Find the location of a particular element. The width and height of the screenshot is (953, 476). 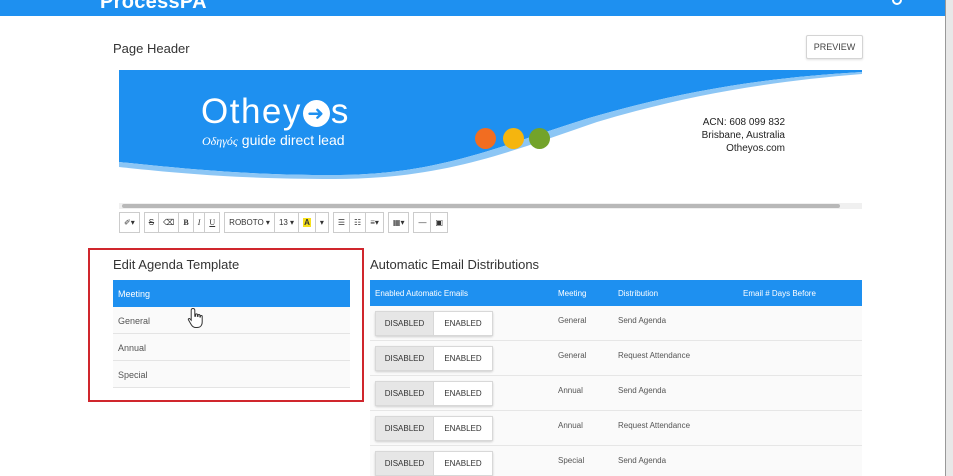

company-tagline: Οδηγός guide direct lead is located at coordinates (273, 140).